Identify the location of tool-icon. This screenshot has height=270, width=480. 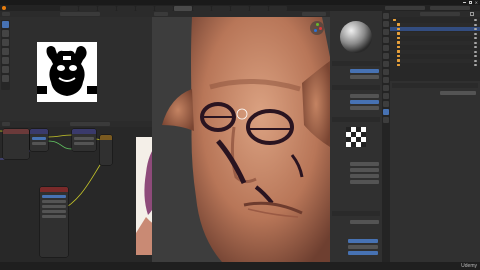
(386, 16).